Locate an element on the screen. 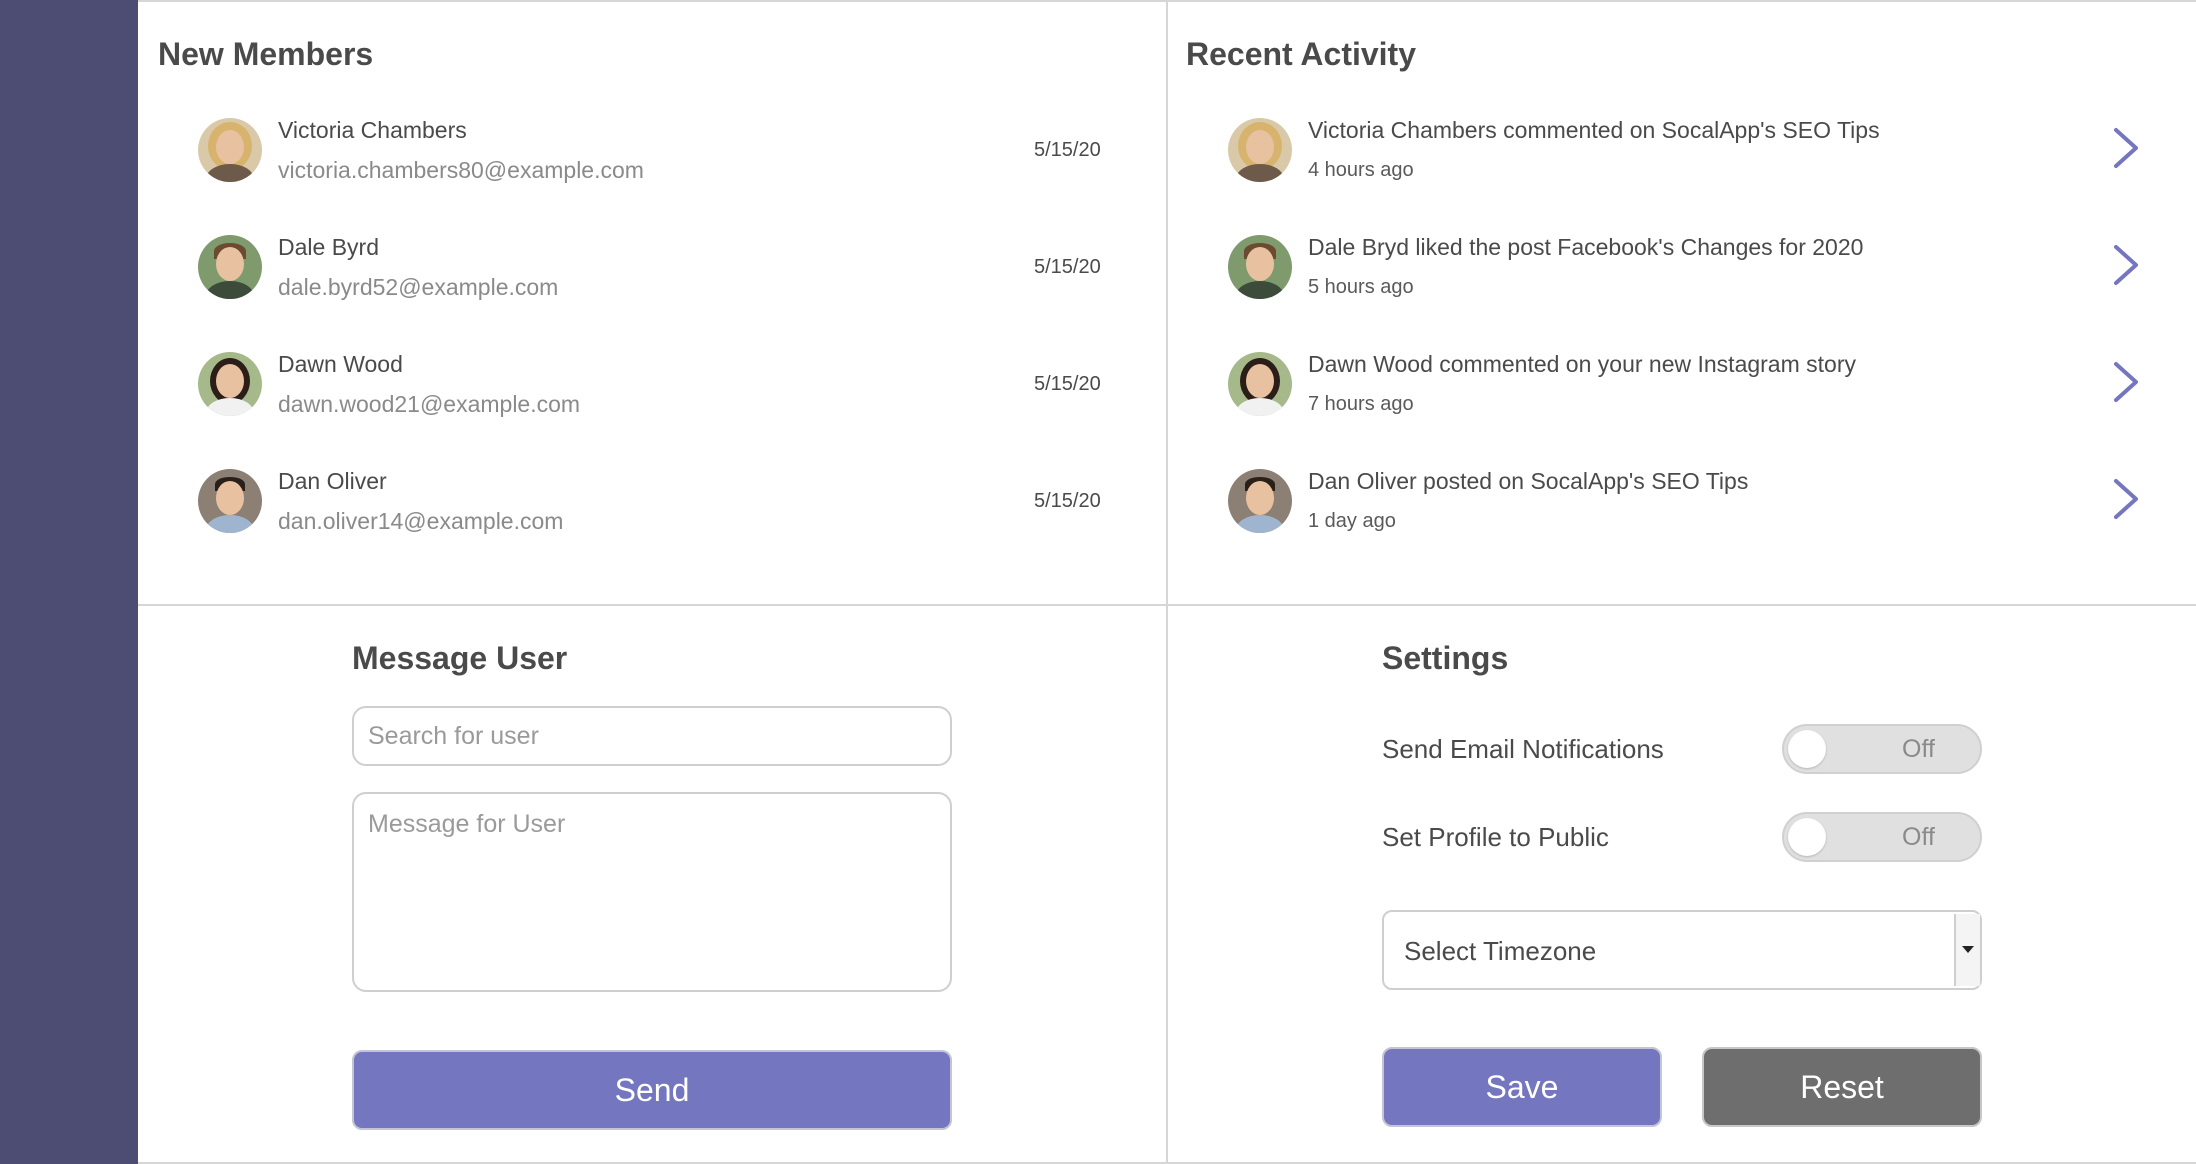 This screenshot has height=1164, width=2196. member-name: Dan Oliver is located at coordinates (332, 481).